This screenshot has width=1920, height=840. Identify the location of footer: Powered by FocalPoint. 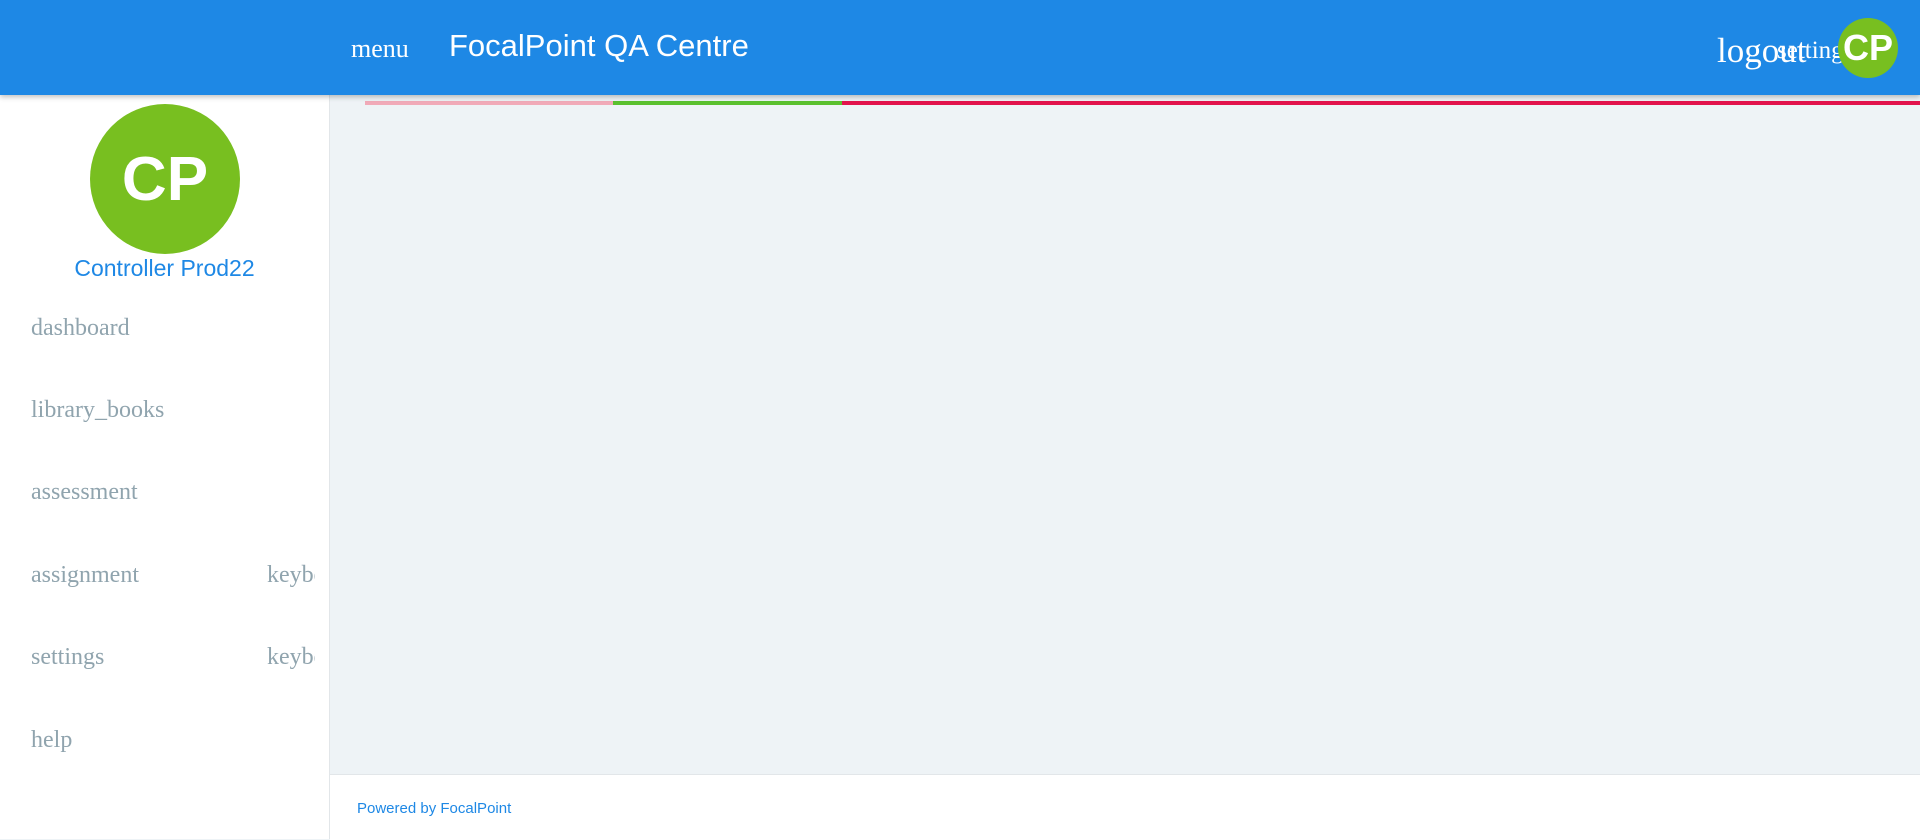
(1125, 807).